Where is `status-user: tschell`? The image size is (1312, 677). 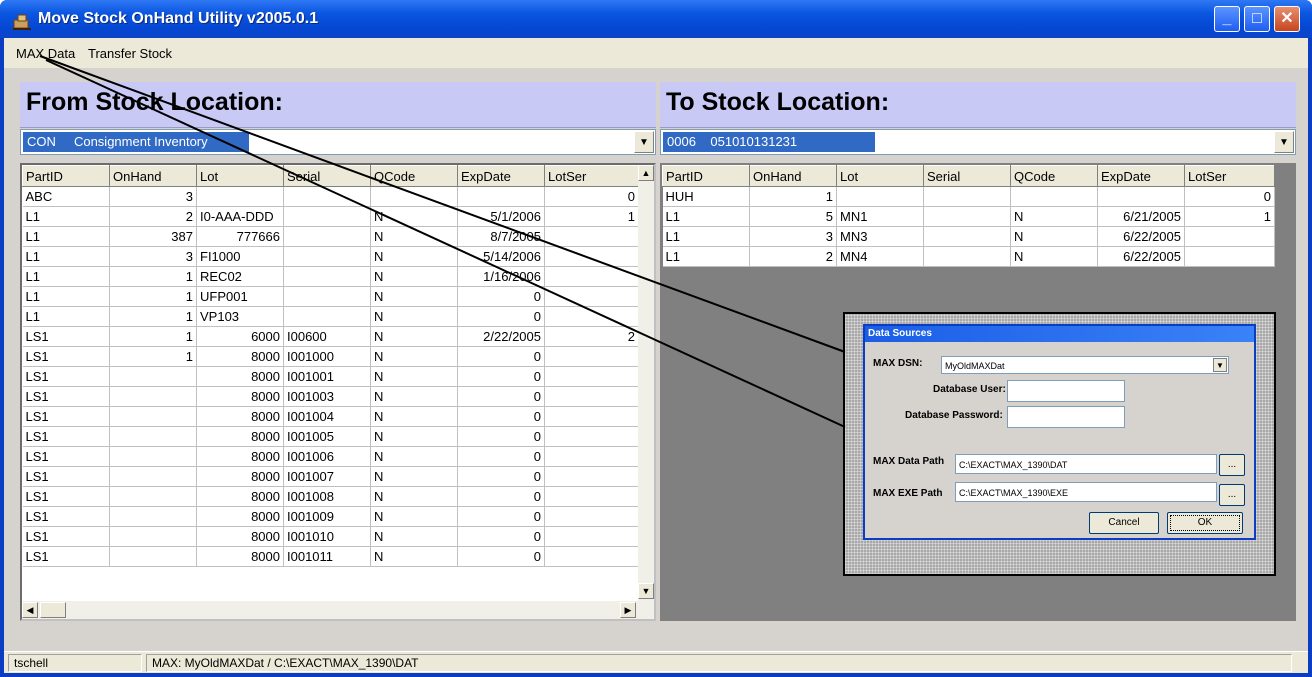
status-user: tschell is located at coordinates (75, 663).